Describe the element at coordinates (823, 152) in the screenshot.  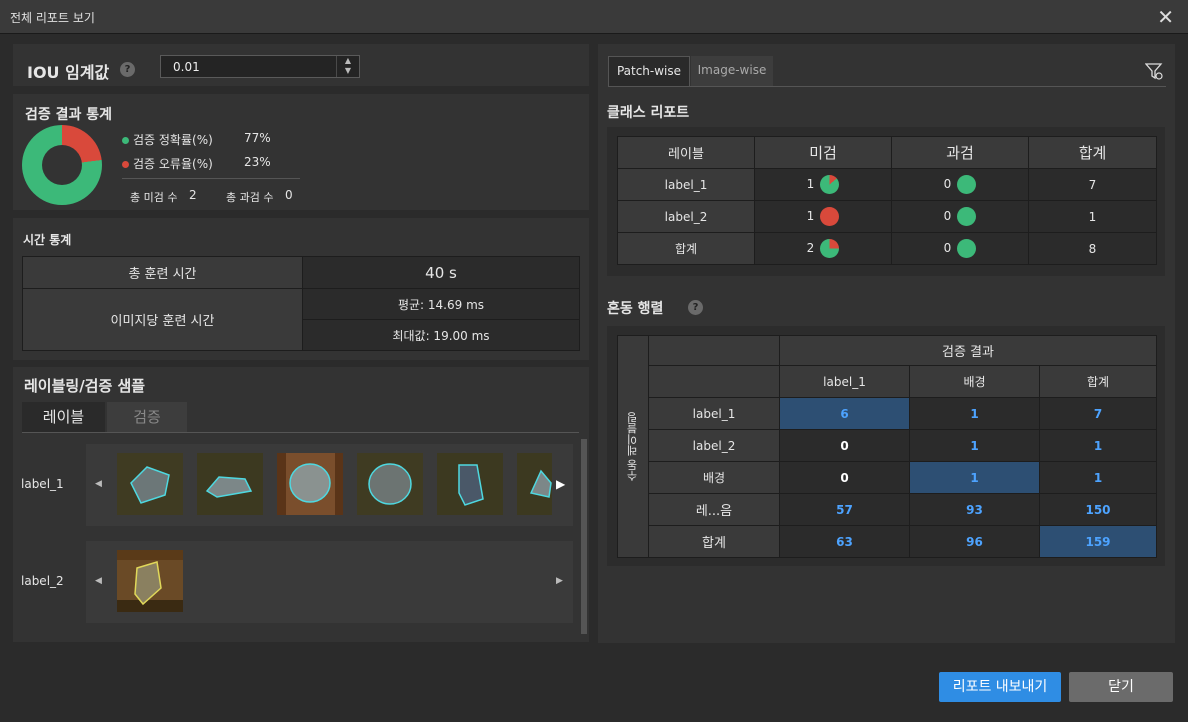
I see `header-missed: 미검` at that location.